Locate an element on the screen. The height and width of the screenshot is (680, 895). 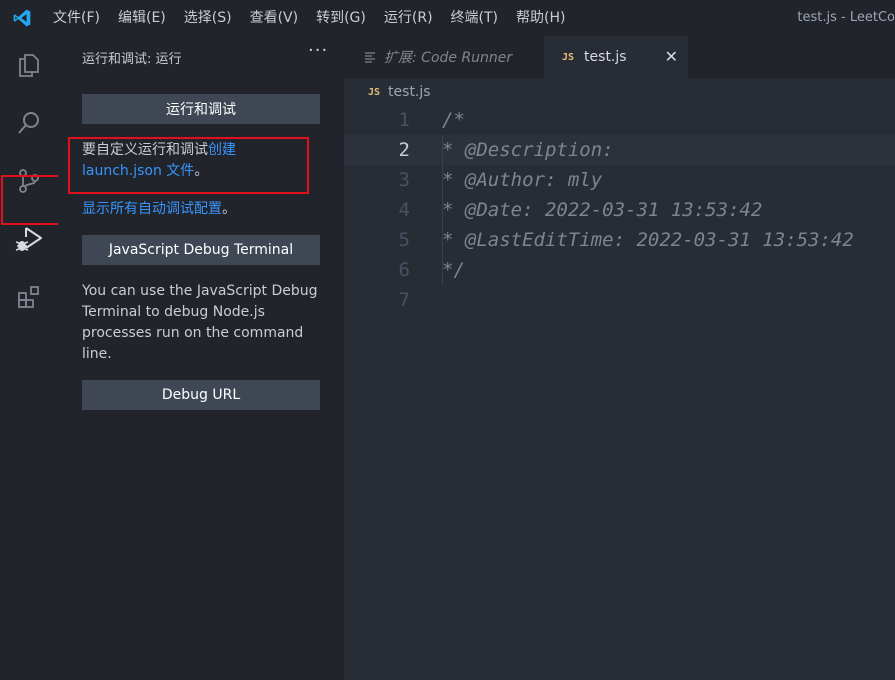
tab-test-js: JS test.js ✕ is located at coordinates (616, 57).